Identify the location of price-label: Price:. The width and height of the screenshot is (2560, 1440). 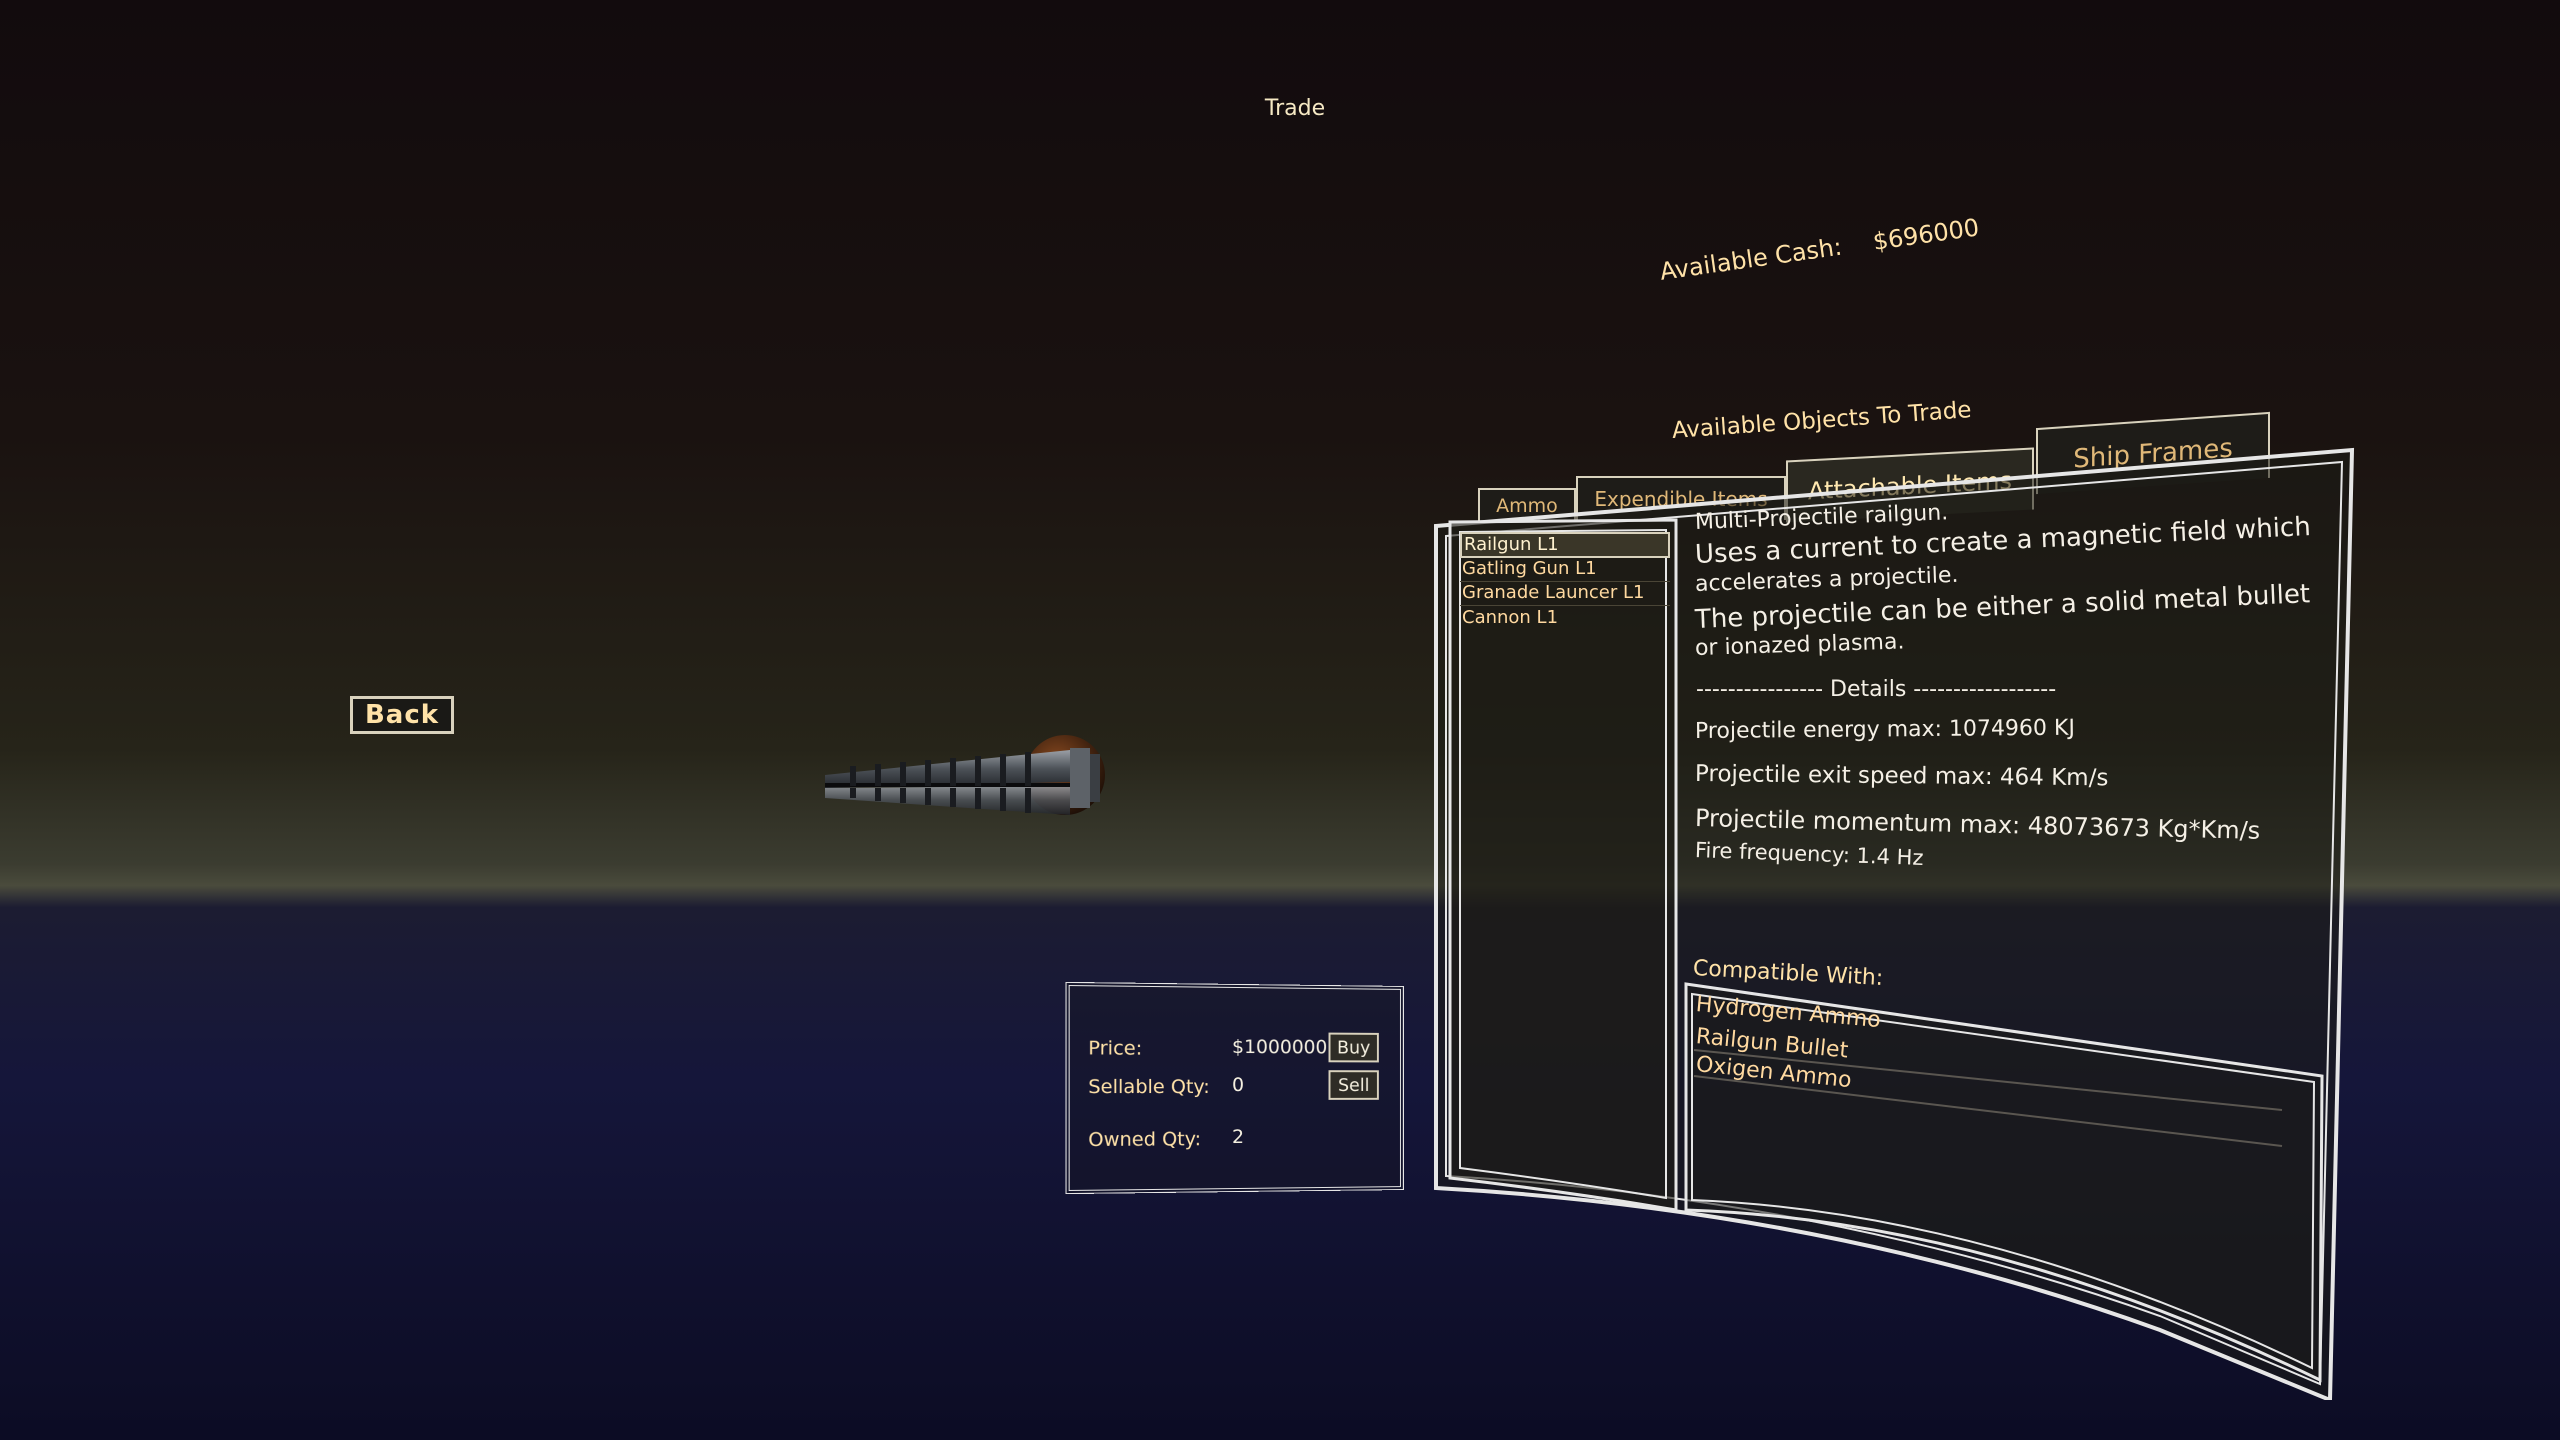
(1115, 1048).